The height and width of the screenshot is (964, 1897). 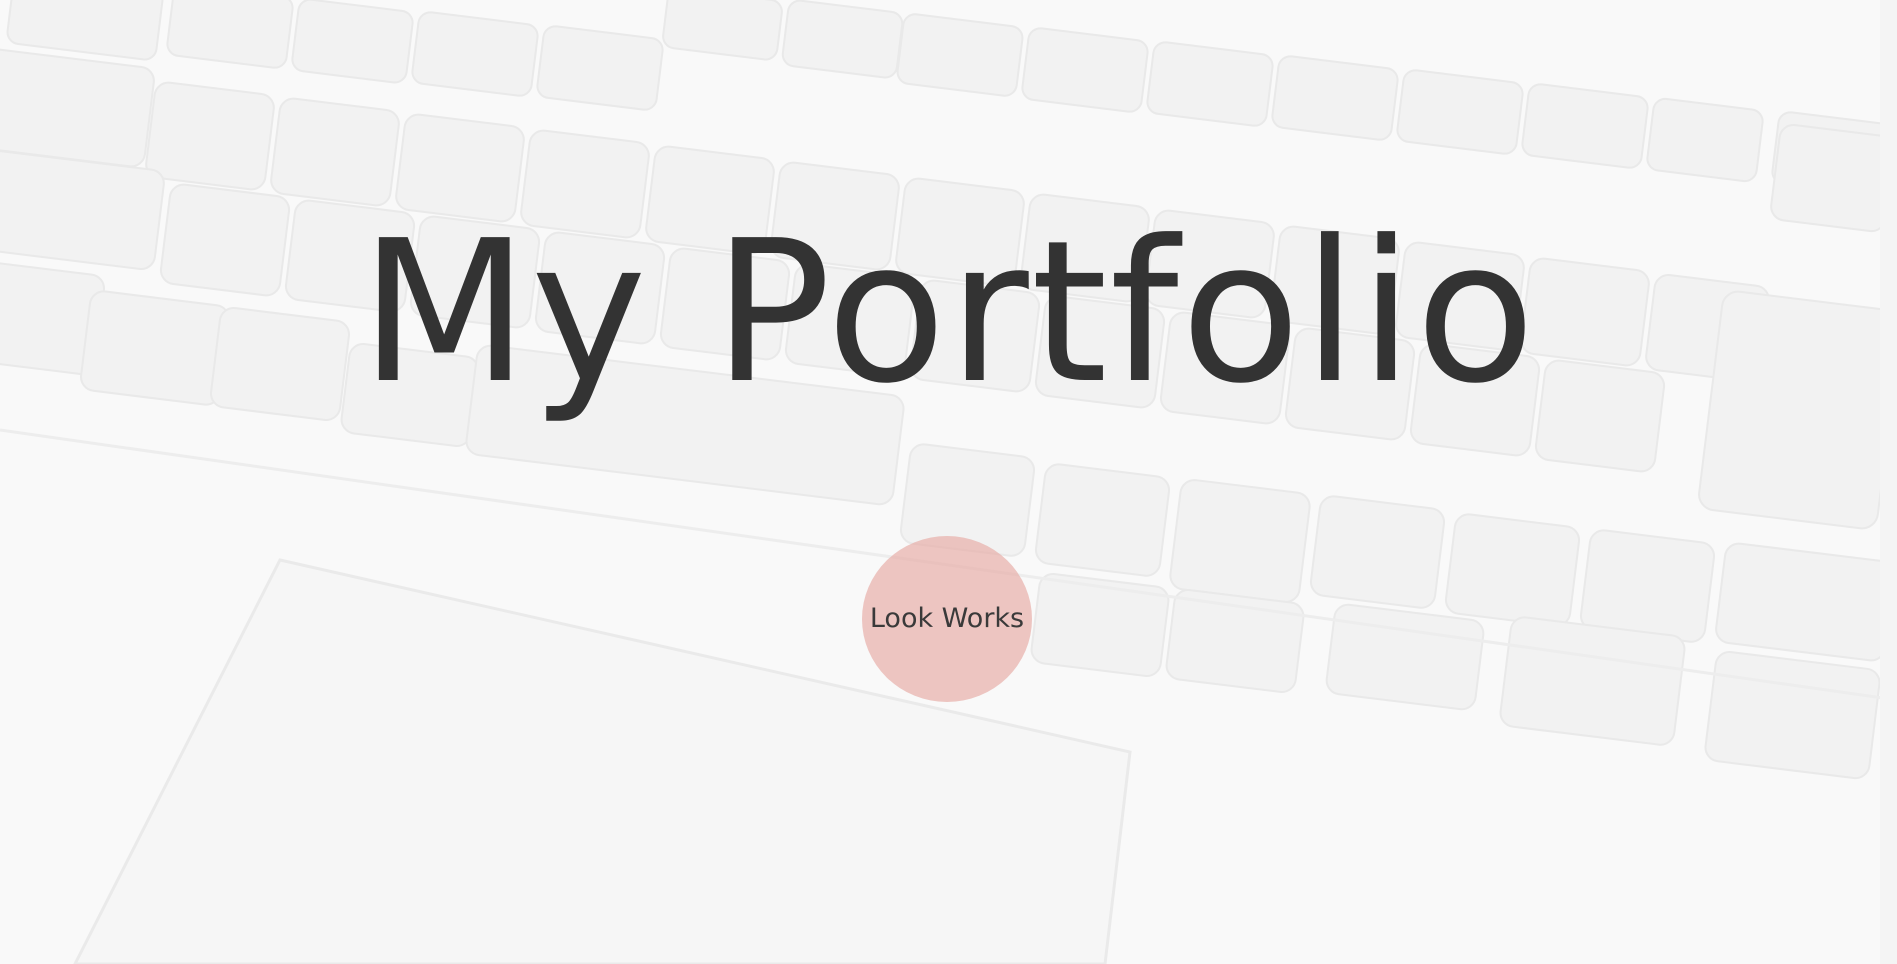 I want to click on page-title: My Portfolio, so click(x=948, y=313).